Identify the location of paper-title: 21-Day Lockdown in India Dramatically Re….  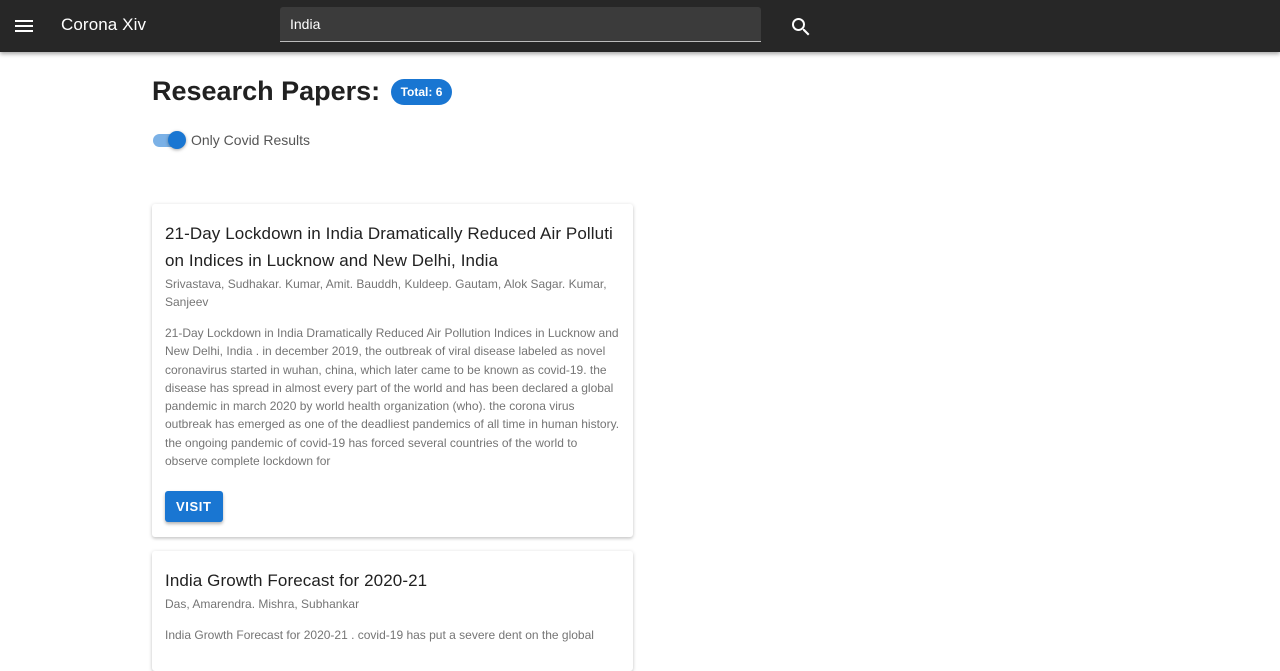
(389, 247).